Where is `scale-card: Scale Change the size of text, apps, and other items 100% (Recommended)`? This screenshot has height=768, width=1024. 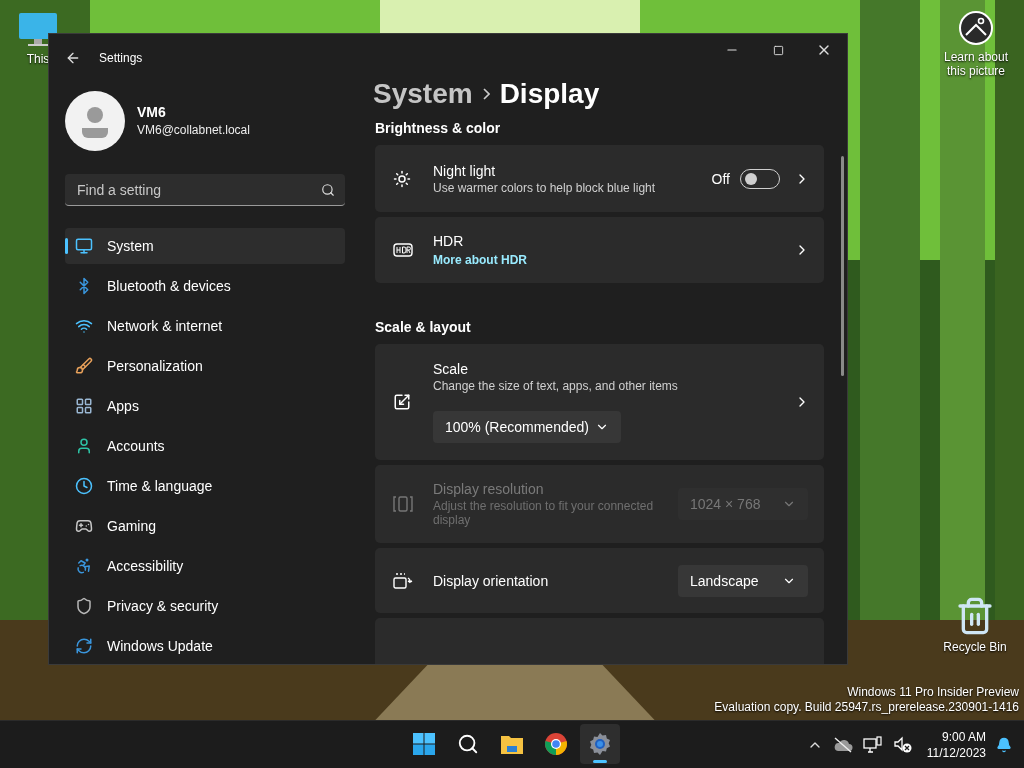
scale-card: Scale Change the size of text, apps, and other items 100% (Recommended) is located at coordinates (599, 402).